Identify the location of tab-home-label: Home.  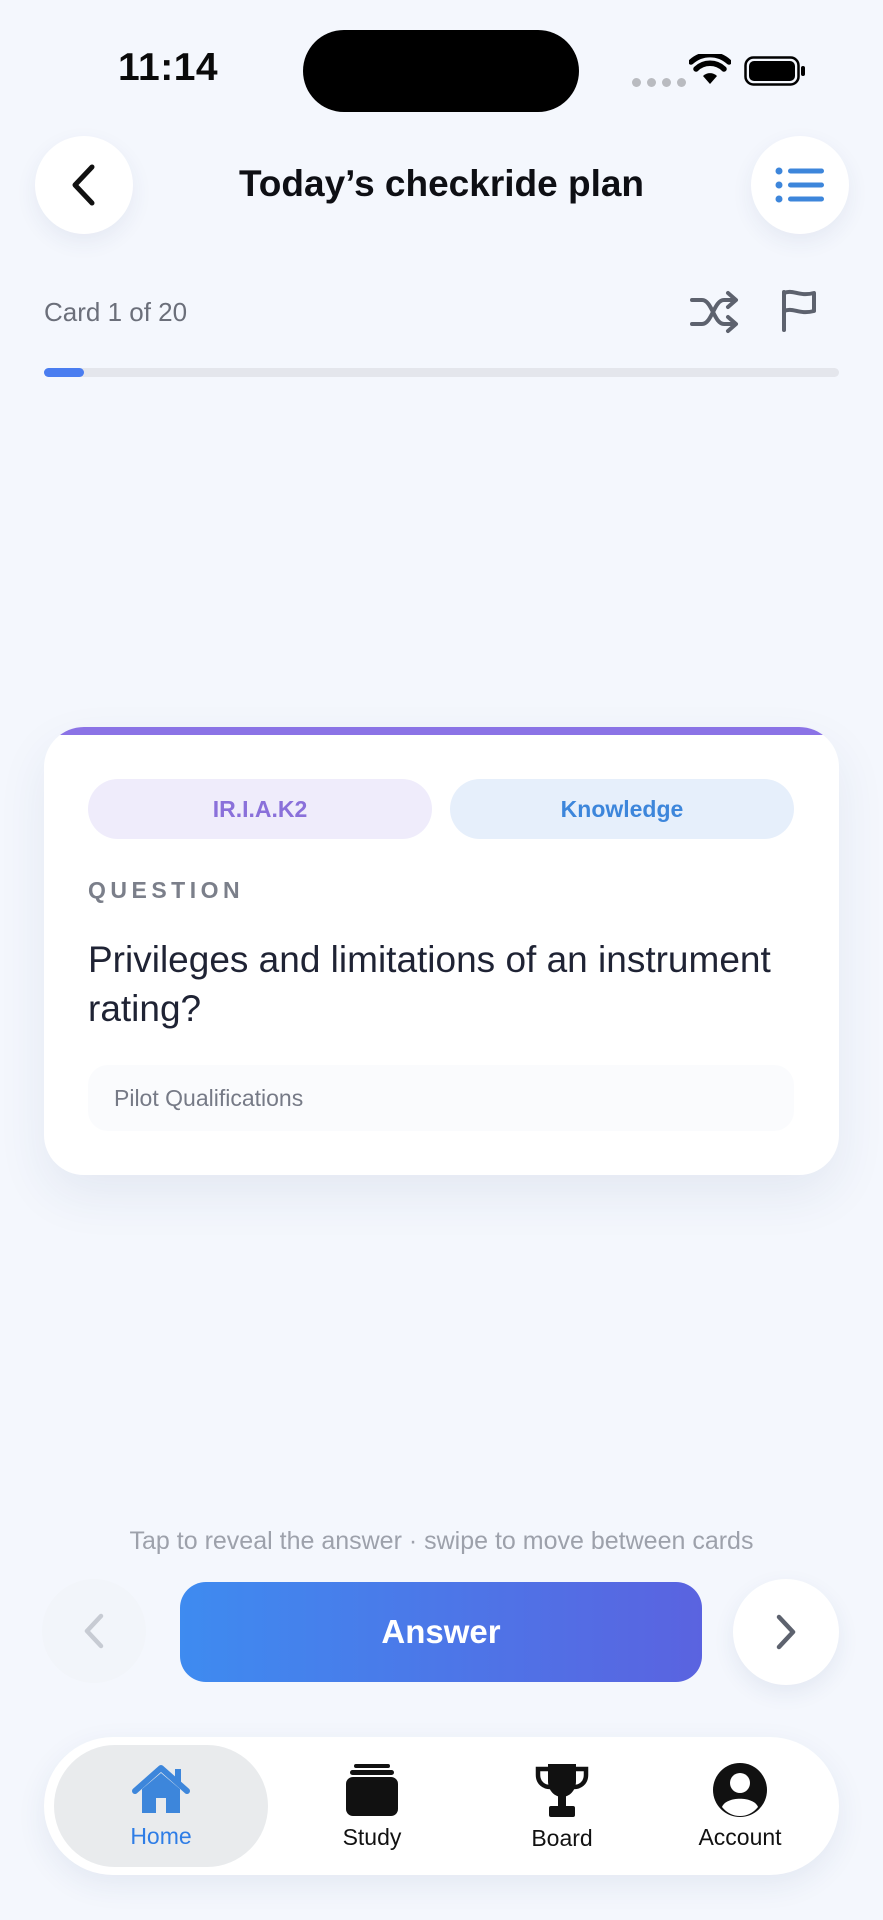
(161, 1835).